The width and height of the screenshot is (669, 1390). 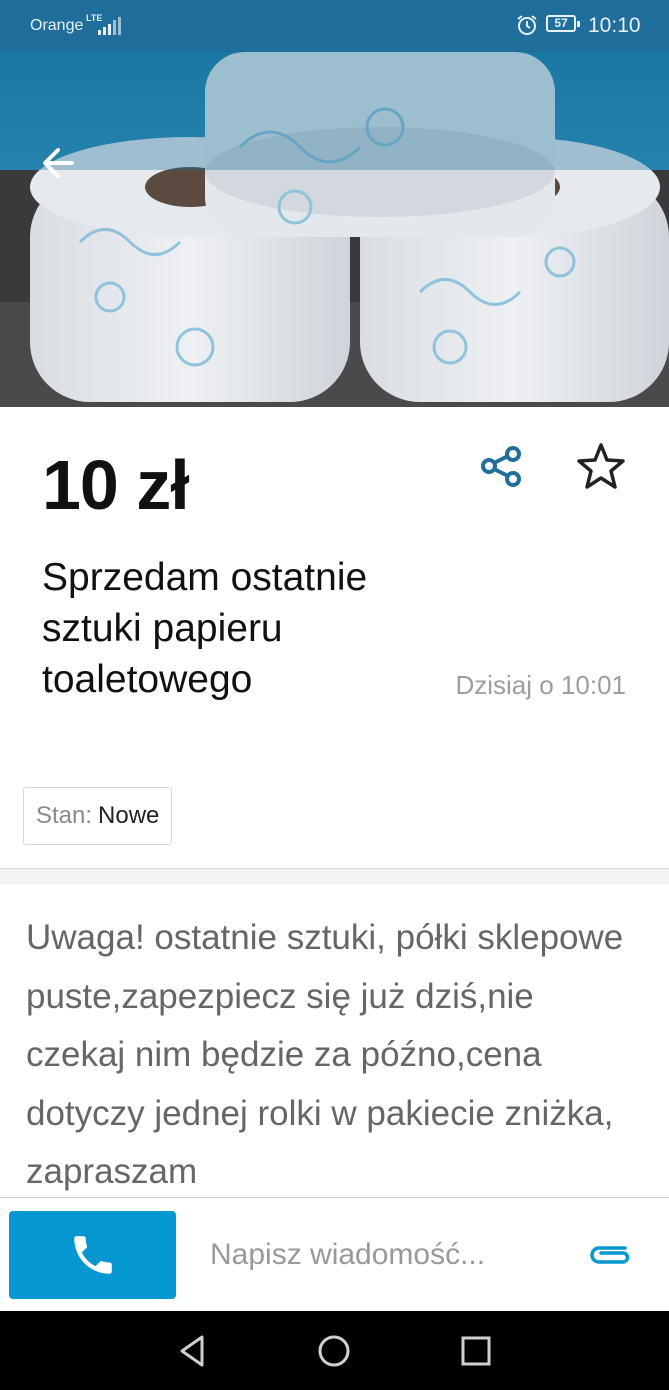 I want to click on signal-icon, so click(x=109, y=26).